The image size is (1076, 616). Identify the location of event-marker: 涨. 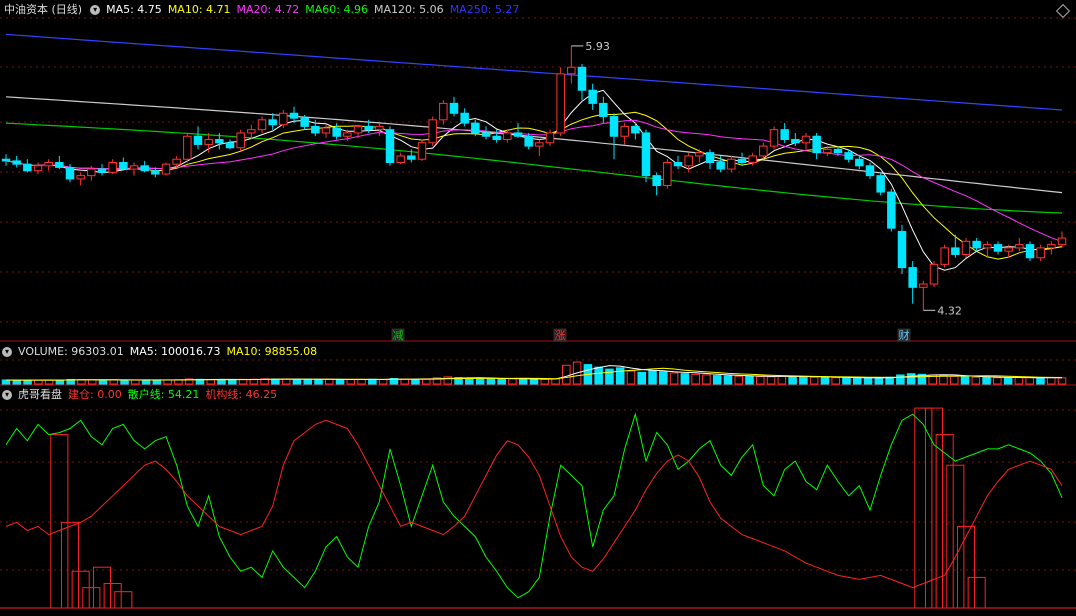
(560, 335).